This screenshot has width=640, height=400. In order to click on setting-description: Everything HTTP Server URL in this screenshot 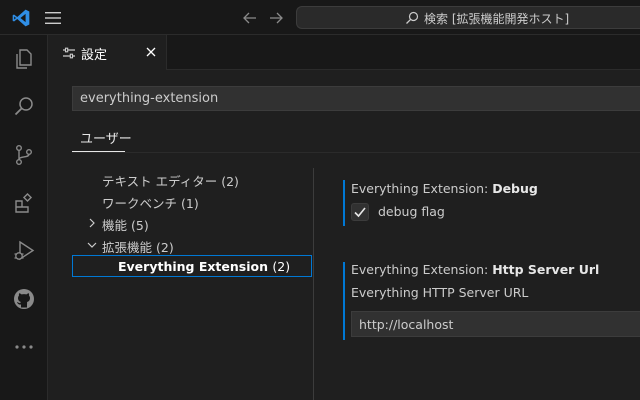, I will do `click(440, 292)`.